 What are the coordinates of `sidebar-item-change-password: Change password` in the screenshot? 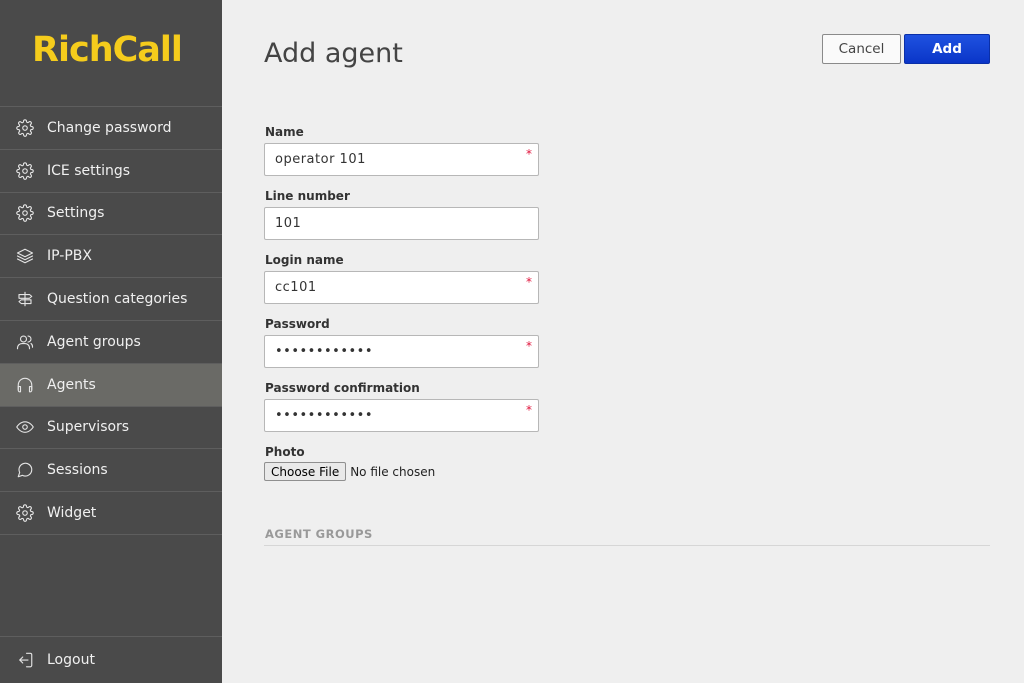 It's located at (111, 128).